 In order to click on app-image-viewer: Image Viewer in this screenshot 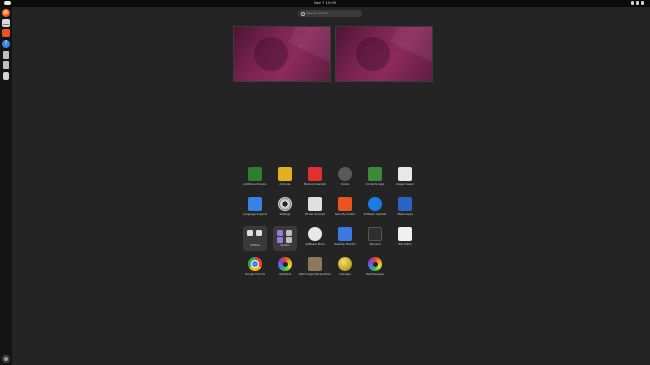, I will do `click(405, 179)`.